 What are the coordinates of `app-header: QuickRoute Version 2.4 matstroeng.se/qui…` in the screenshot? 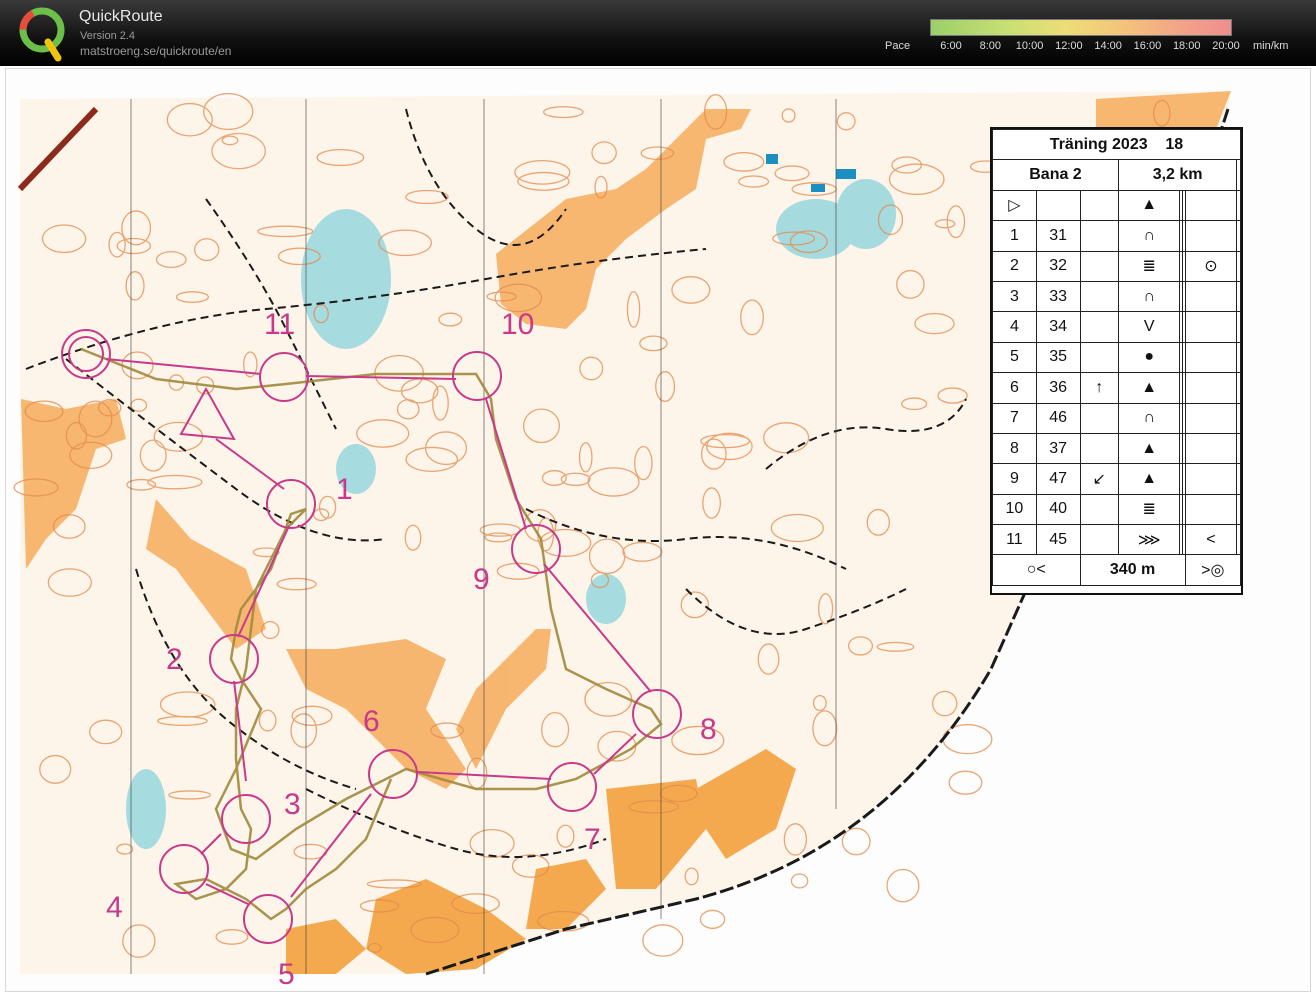 It's located at (658, 33).